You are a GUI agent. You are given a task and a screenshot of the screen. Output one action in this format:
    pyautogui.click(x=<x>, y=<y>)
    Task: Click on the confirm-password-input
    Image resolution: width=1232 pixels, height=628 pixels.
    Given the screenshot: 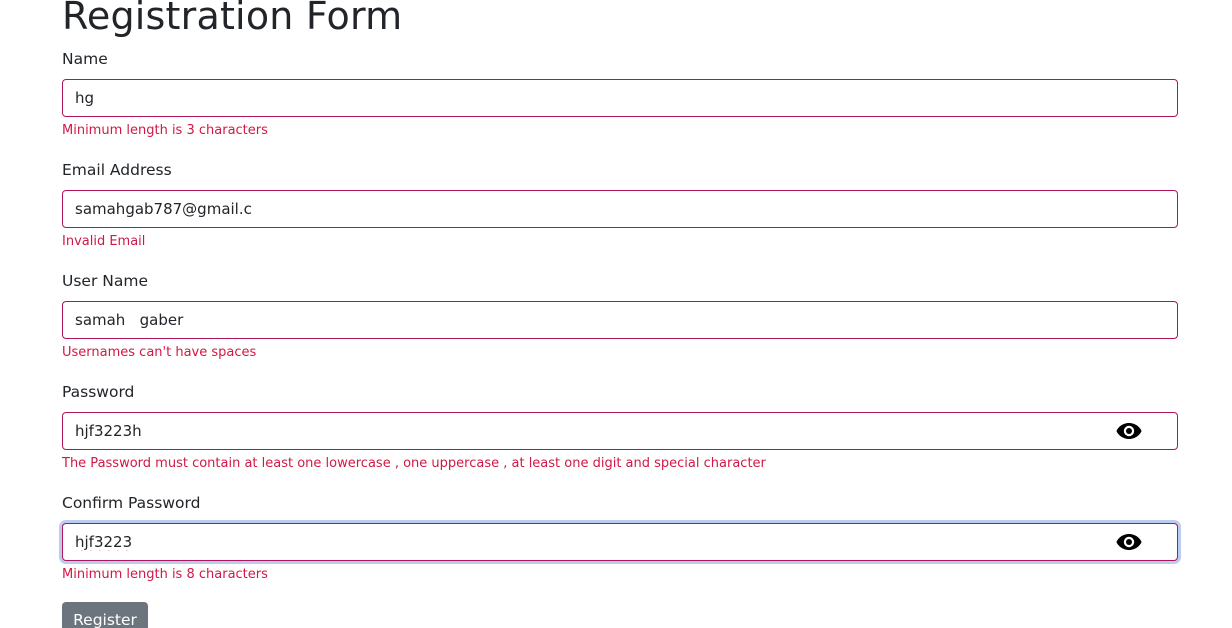 What is the action you would take?
    pyautogui.click(x=620, y=542)
    